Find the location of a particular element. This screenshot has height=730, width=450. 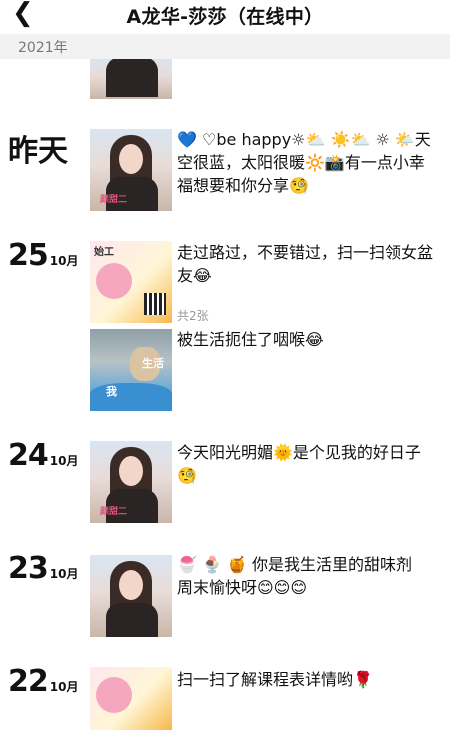

post-date: 24 10月 is located at coordinates (43, 455).